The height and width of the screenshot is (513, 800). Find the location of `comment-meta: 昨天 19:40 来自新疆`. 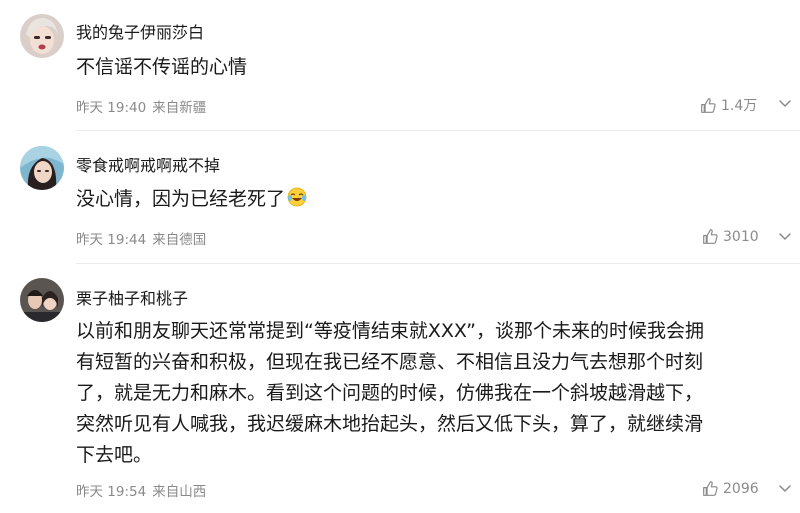

comment-meta: 昨天 19:40 来自新疆 is located at coordinates (141, 106).